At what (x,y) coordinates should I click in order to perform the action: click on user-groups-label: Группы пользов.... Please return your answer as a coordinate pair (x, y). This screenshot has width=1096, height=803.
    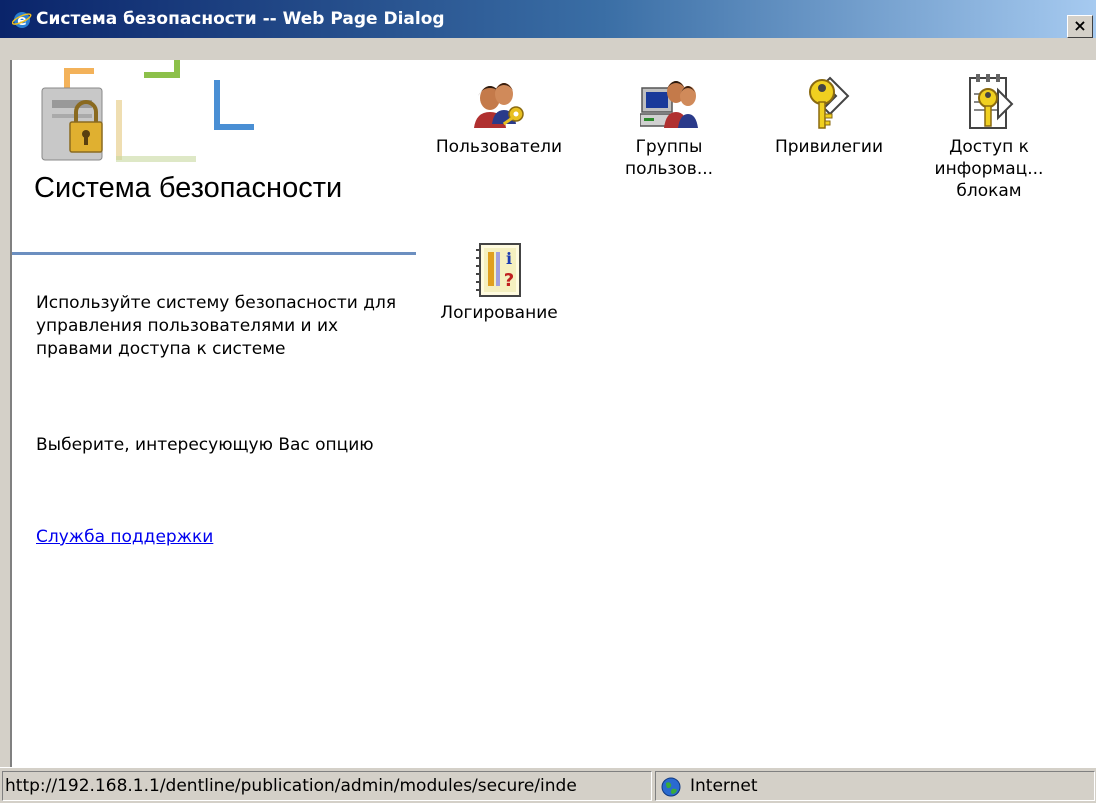
    Looking at the image, I should click on (669, 158).